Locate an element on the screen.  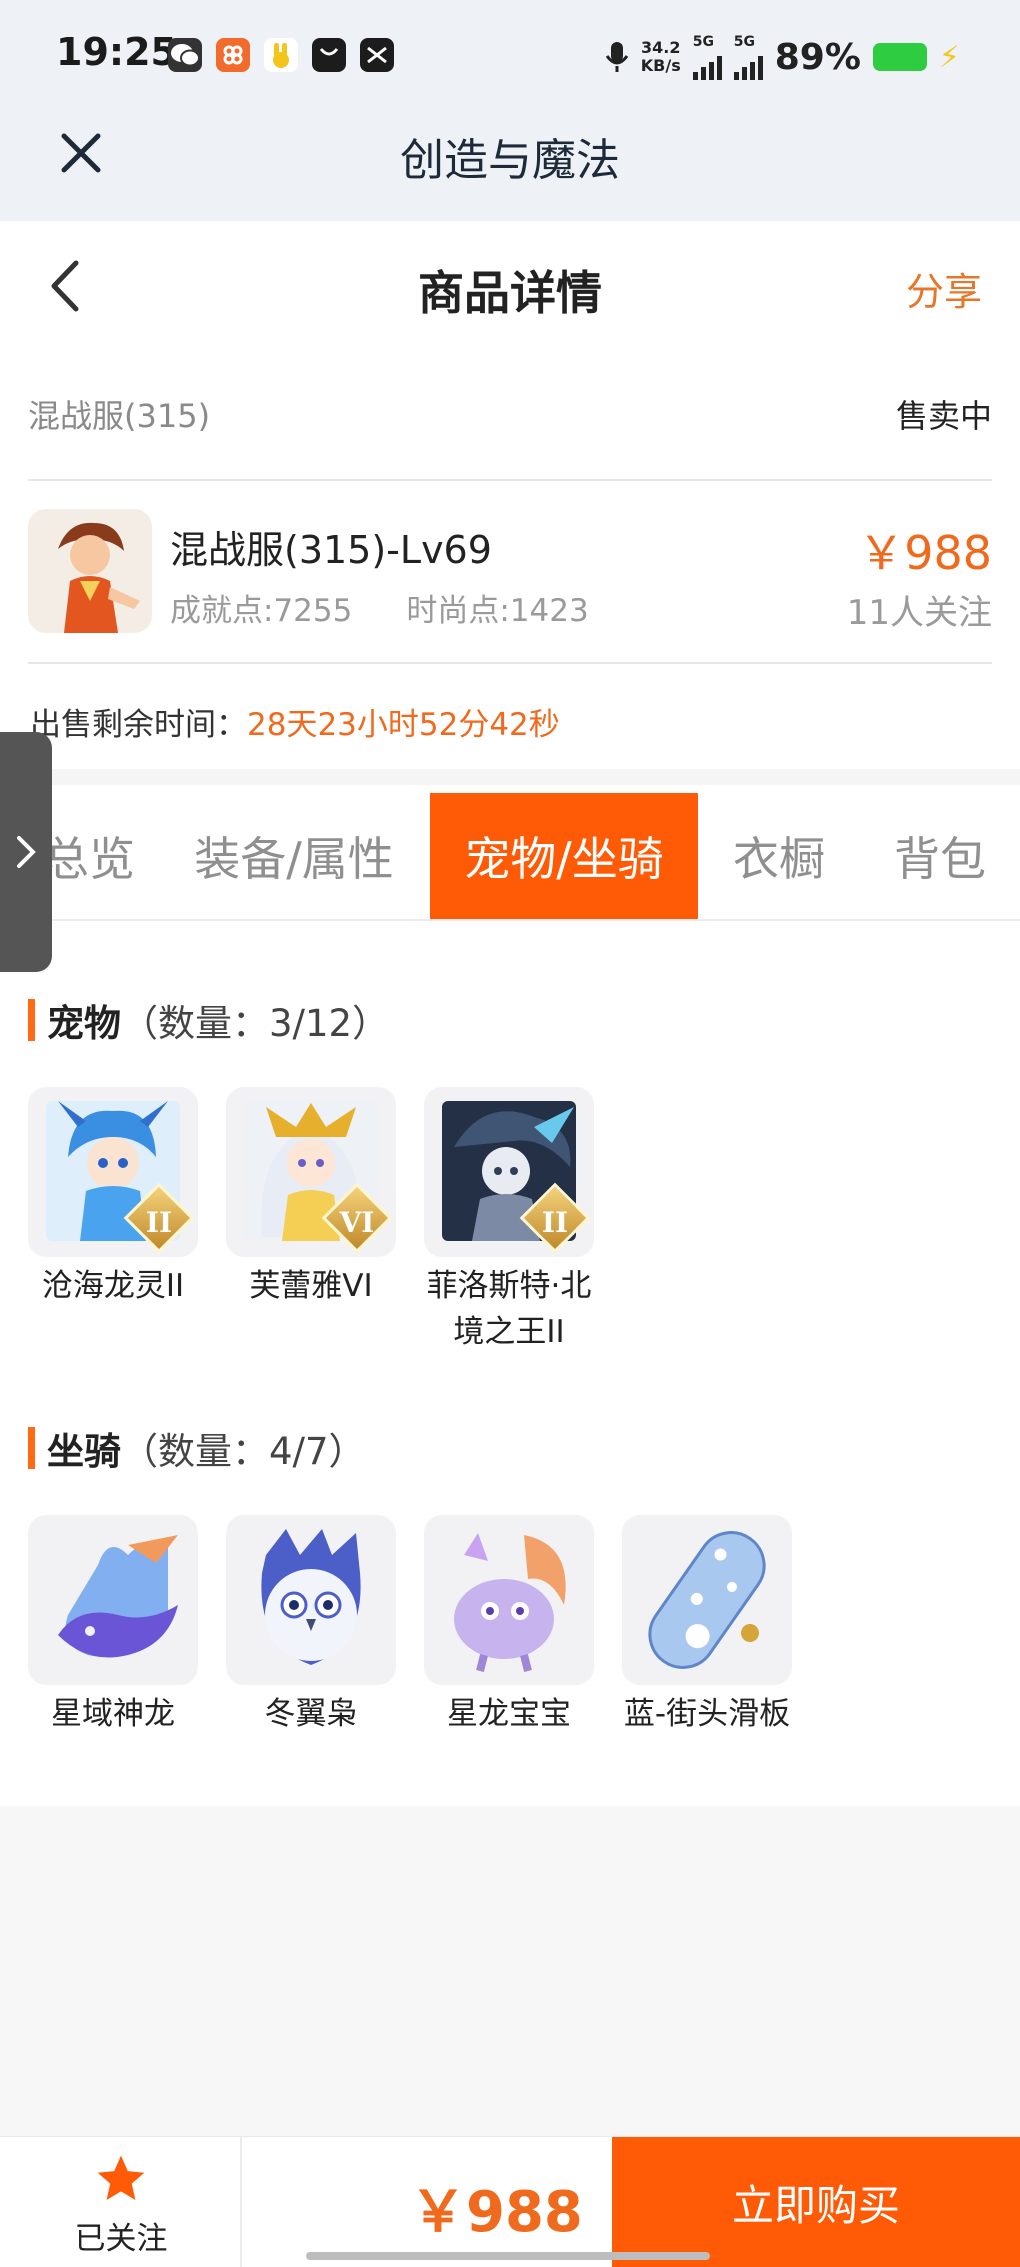
status-app-icons is located at coordinates (281, 55).